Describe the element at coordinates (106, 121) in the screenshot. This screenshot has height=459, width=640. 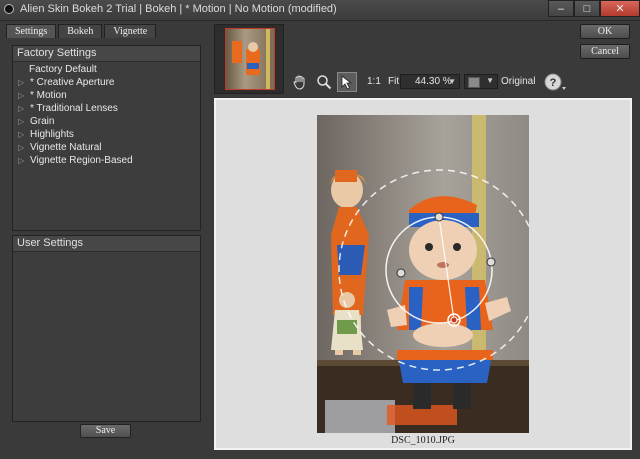
I see `preset-grain: ▷ Grain` at that location.